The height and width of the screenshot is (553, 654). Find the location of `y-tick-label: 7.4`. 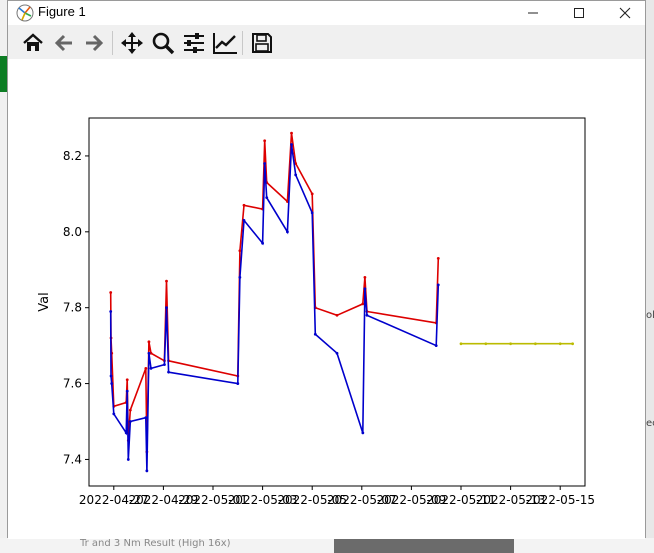

y-tick-label: 7.4 is located at coordinates (72, 459).